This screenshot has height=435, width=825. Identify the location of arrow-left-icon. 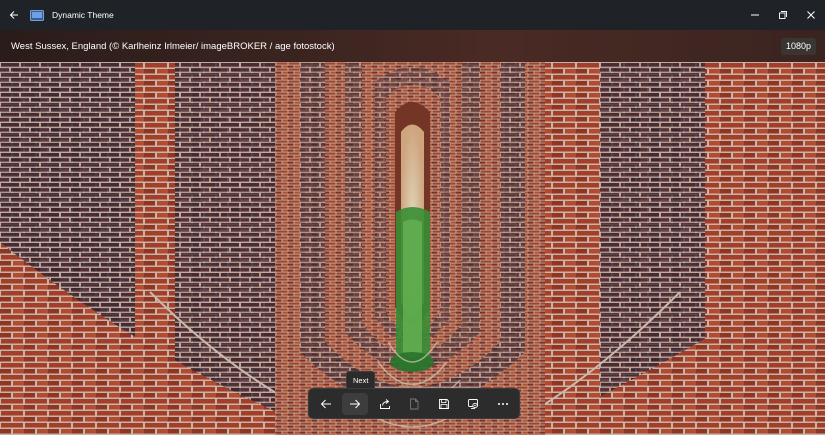
(325, 403).